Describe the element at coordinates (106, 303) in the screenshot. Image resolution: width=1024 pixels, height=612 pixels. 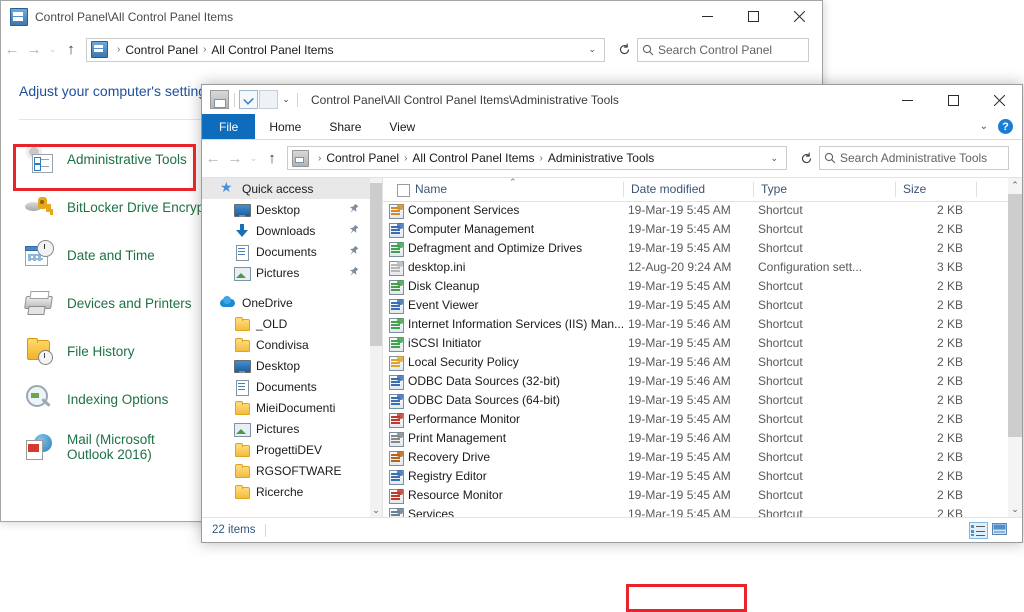
I see `control-panel-item-devices-and-printers: Devices and Printers` at that location.